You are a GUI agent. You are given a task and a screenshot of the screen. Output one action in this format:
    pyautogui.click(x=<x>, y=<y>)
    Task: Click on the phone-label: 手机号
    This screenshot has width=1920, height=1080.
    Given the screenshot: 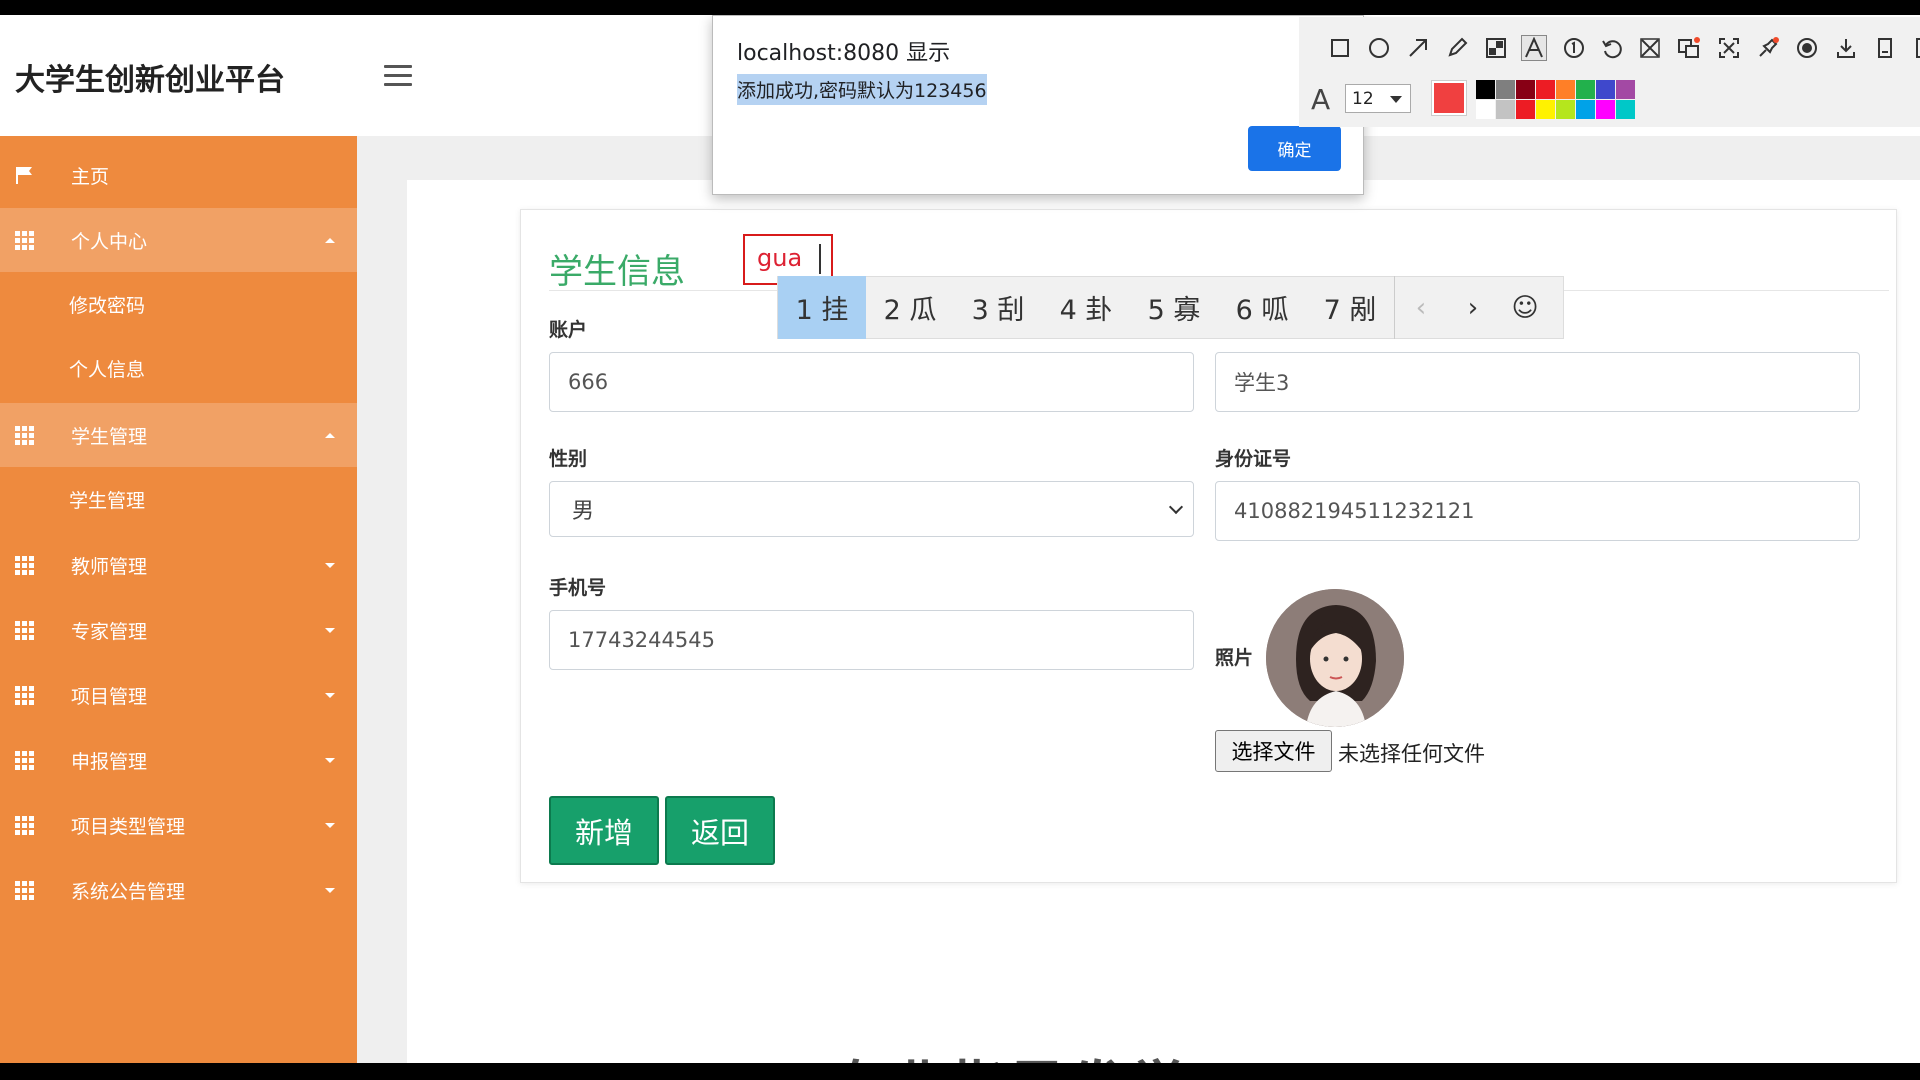 What is the action you would take?
    pyautogui.click(x=578, y=588)
    